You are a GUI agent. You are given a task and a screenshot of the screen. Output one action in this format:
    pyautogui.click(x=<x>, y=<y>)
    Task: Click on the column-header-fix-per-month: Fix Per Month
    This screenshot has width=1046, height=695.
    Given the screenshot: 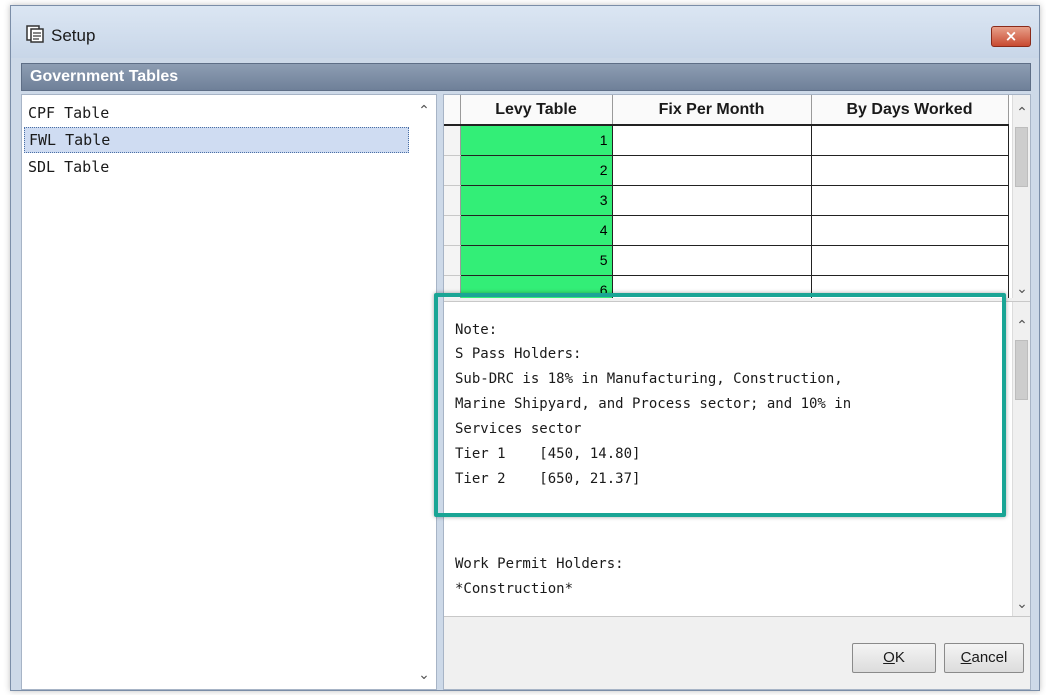 What is the action you would take?
    pyautogui.click(x=712, y=110)
    